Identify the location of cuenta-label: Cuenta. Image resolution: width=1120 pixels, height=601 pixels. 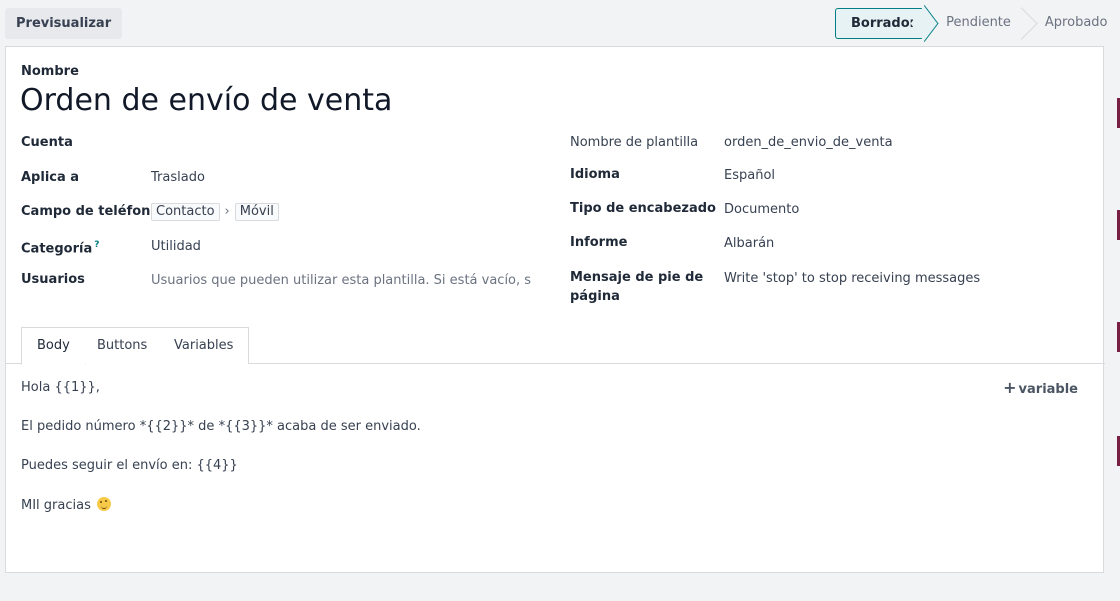
(47, 142).